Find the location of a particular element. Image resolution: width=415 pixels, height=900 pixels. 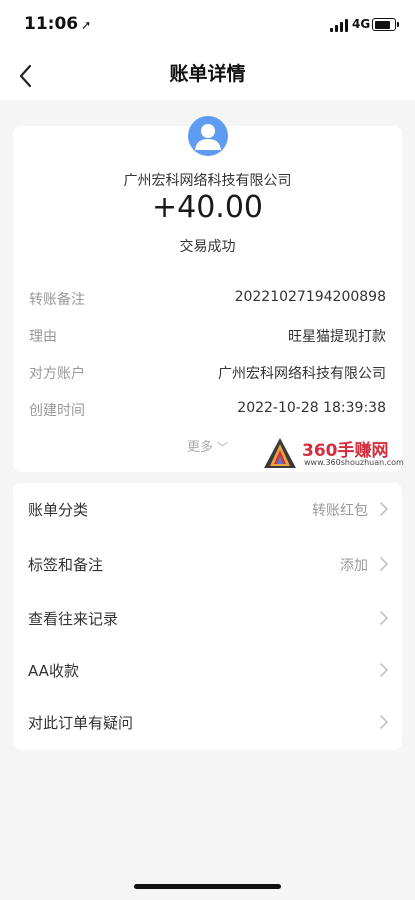

detail-label: 转账备注 is located at coordinates (57, 300).